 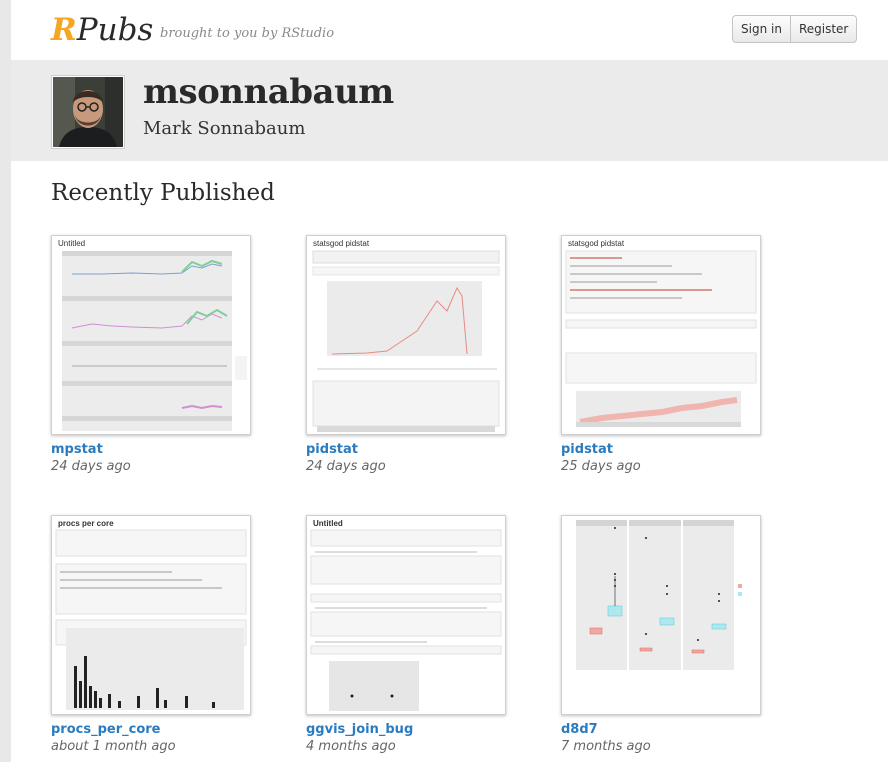 What do you see at coordinates (761, 29) in the screenshot?
I see `sign-in-button: Sign in` at bounding box center [761, 29].